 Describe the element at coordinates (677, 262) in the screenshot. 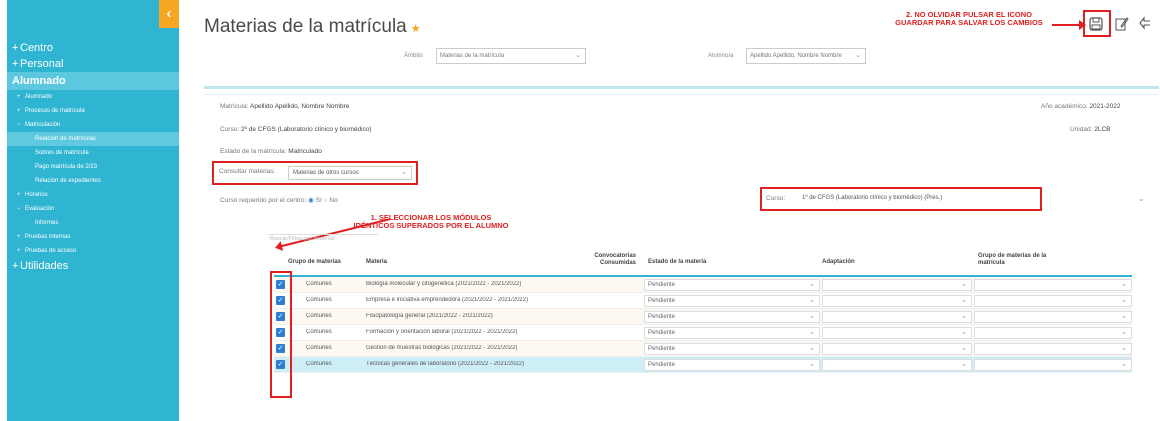

I see `th-estado: Estado de la materia` at that location.